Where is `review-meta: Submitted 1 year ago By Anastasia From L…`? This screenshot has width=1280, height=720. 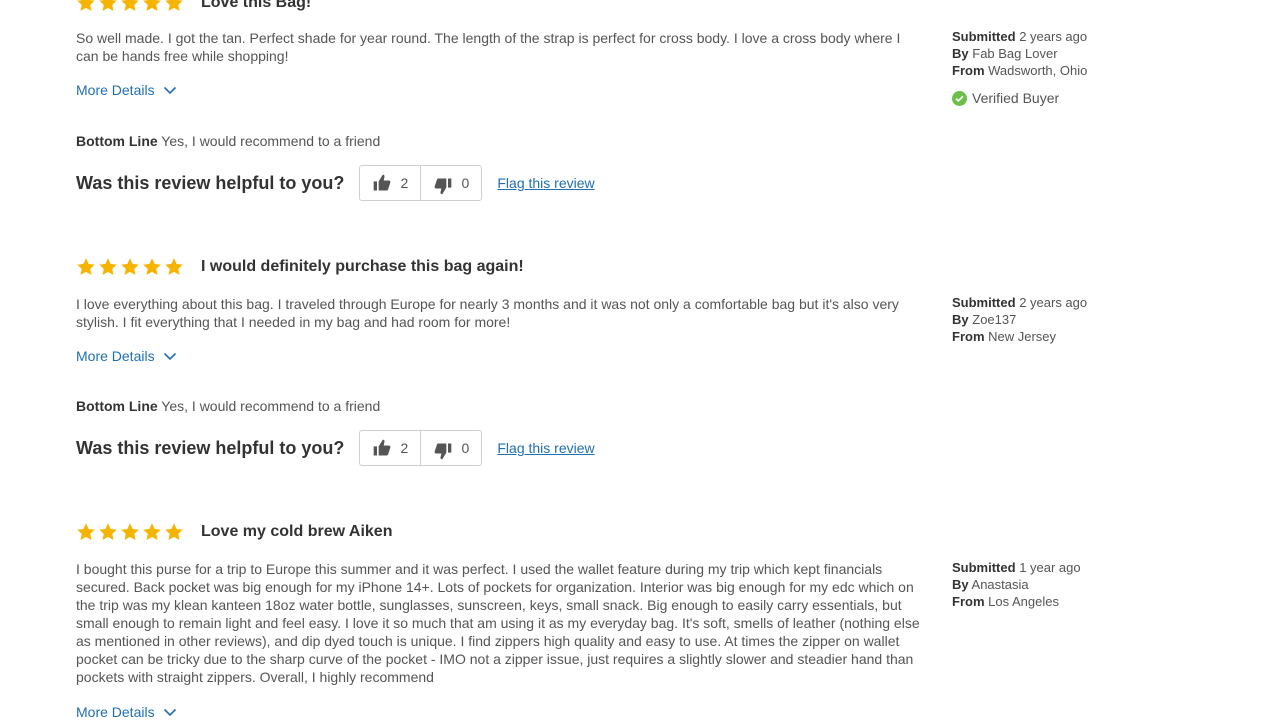
review-meta: Submitted 1 year ago By Anastasia From L… is located at coordinates (1016, 584).